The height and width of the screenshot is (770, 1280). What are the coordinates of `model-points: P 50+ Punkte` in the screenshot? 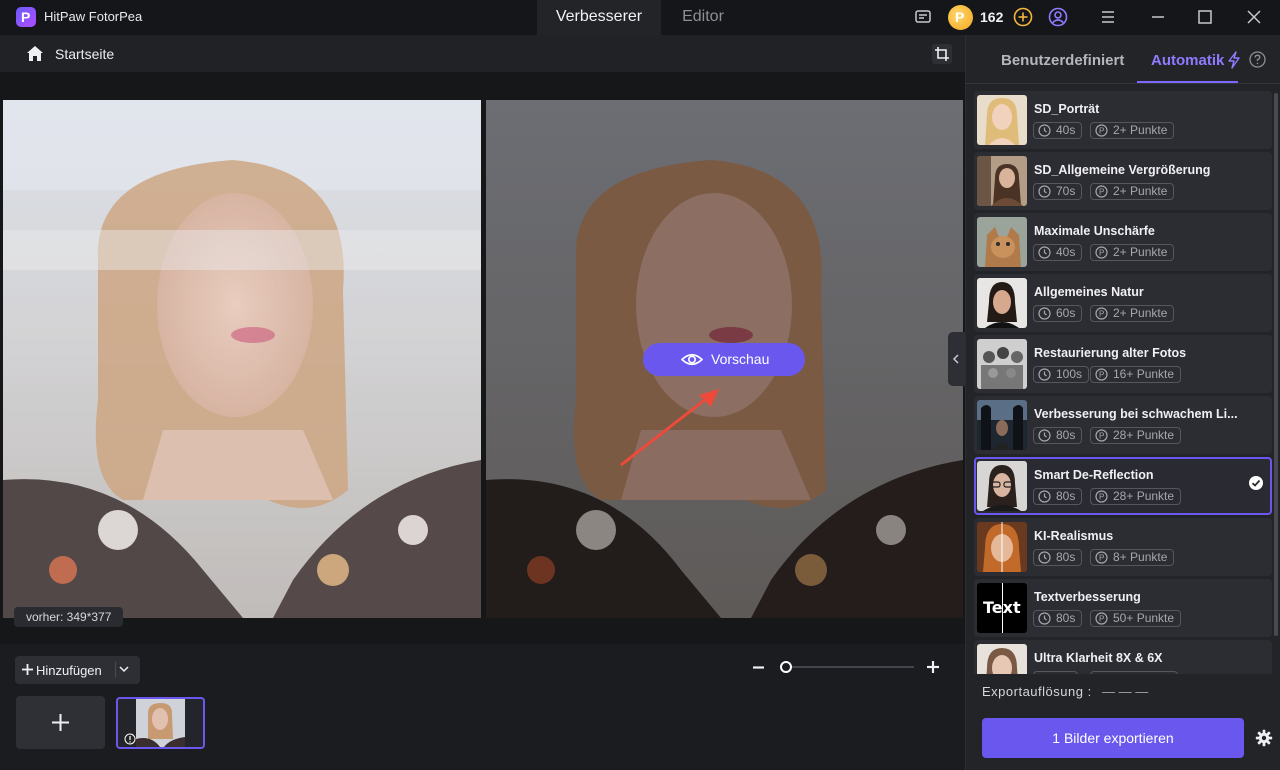 It's located at (1136, 618).